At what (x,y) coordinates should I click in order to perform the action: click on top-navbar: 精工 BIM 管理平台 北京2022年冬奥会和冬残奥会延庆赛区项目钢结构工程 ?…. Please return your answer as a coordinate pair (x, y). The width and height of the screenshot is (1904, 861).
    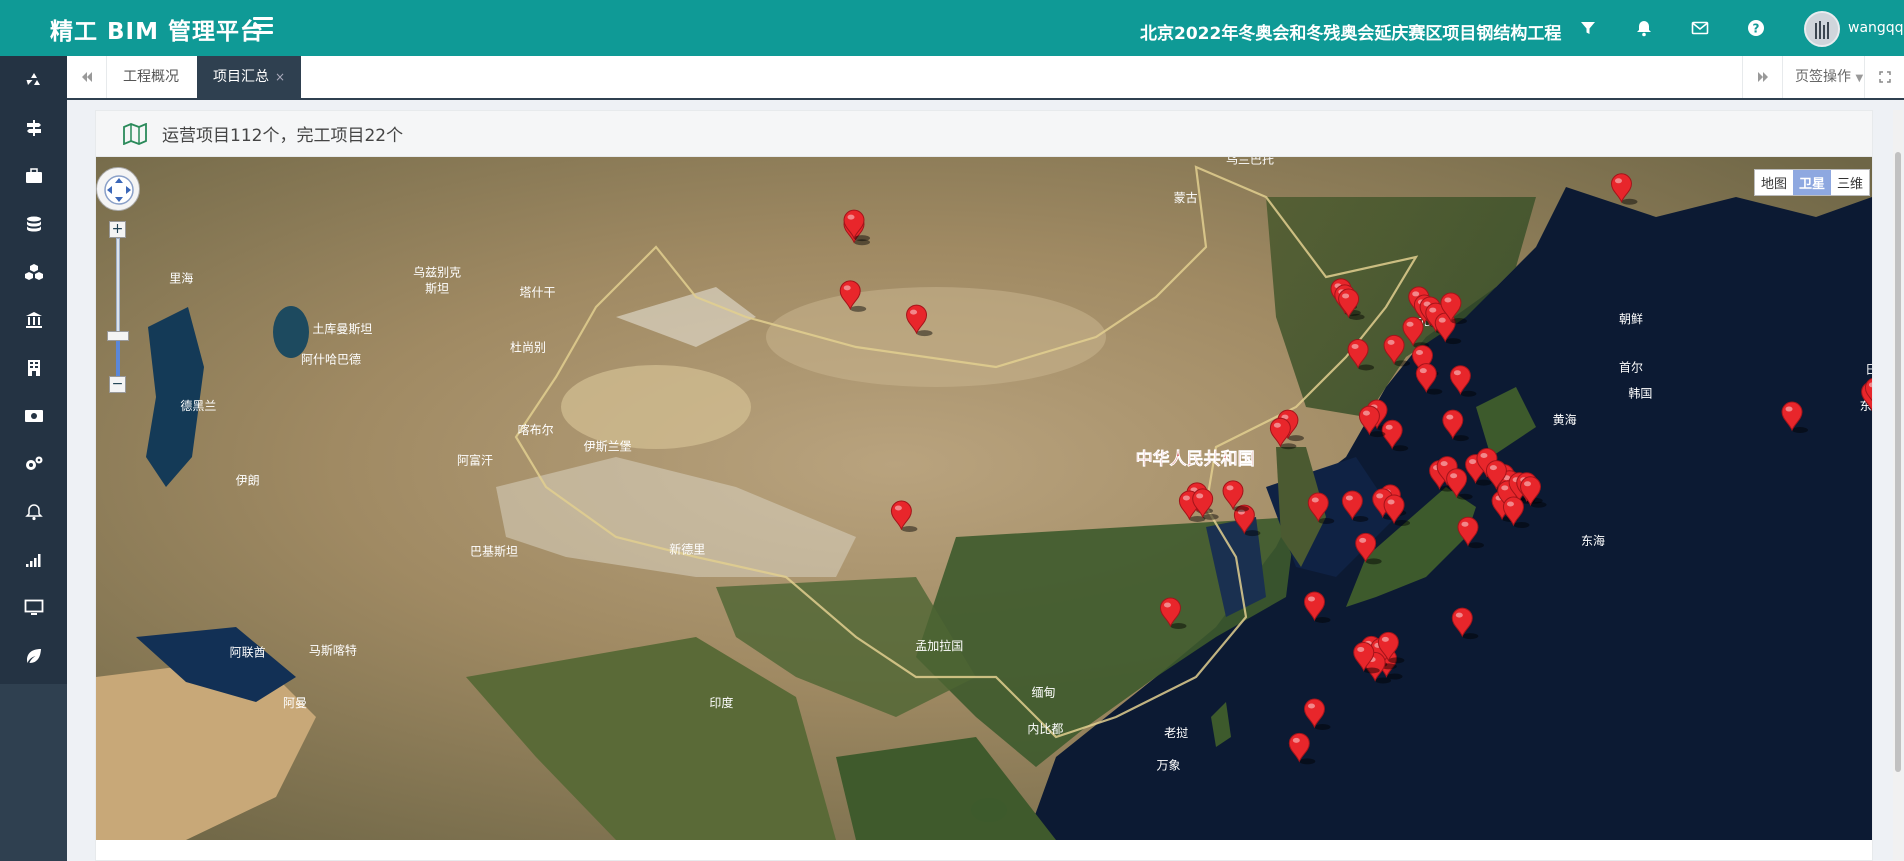
    Looking at the image, I should click on (952, 28).